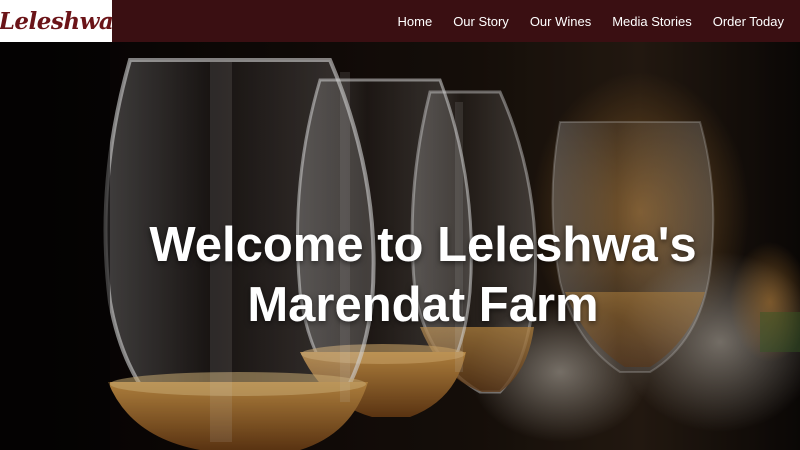 The width and height of the screenshot is (800, 450). What do you see at coordinates (423, 244) in the screenshot?
I see `hero-title-line-1: Welcome to Leleshwa's` at bounding box center [423, 244].